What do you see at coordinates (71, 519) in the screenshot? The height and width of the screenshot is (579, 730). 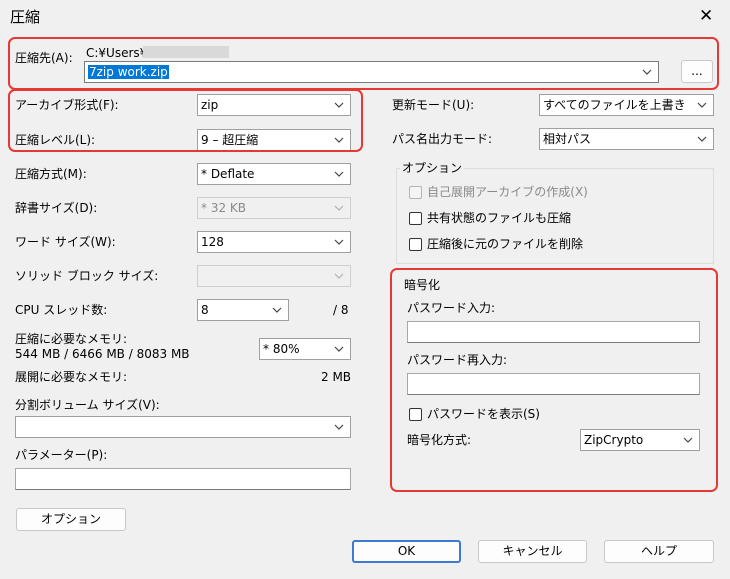 I see `options-button: オプション` at bounding box center [71, 519].